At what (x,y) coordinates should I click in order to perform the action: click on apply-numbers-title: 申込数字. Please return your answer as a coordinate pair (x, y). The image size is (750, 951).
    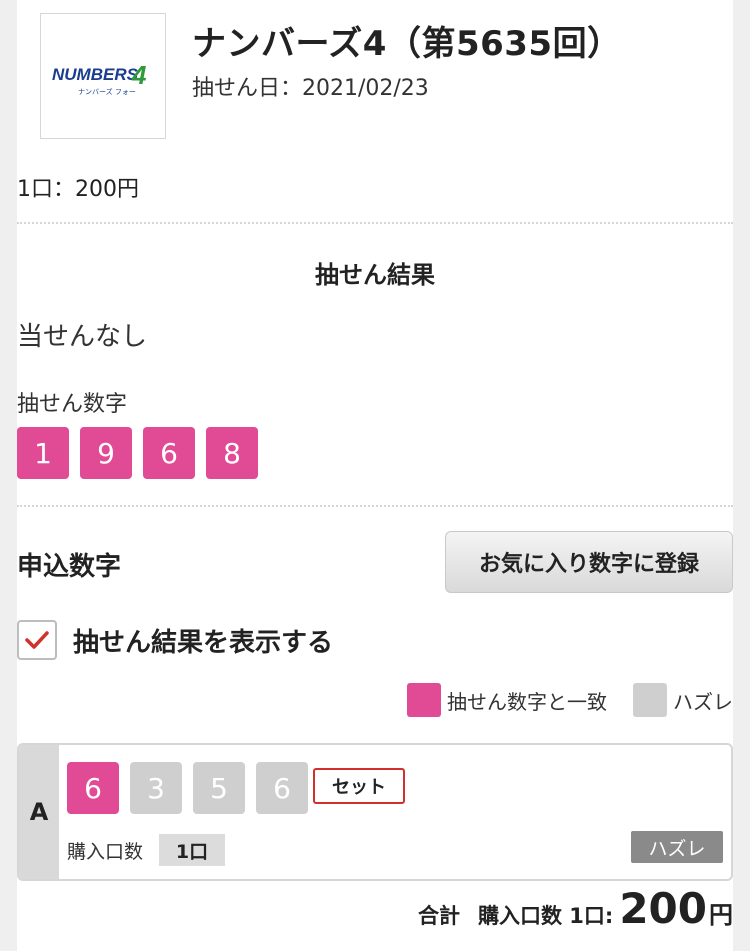
    Looking at the image, I should click on (69, 567).